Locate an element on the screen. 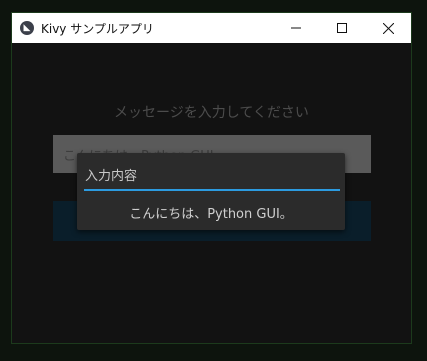 The height and width of the screenshot is (361, 427). close-icon is located at coordinates (388, 28).